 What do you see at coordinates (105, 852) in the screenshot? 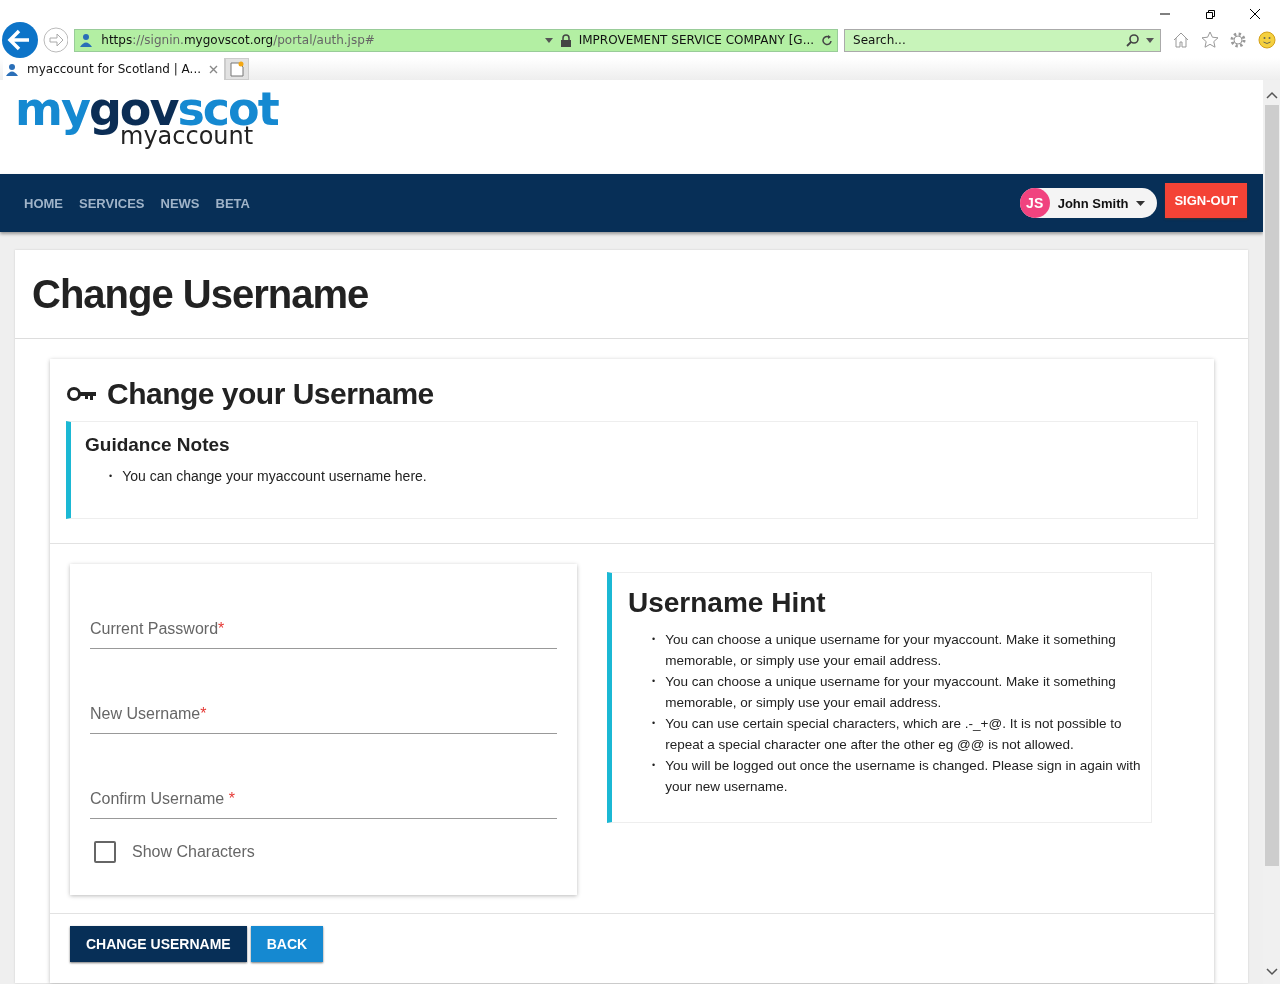
I see `checkbox` at bounding box center [105, 852].